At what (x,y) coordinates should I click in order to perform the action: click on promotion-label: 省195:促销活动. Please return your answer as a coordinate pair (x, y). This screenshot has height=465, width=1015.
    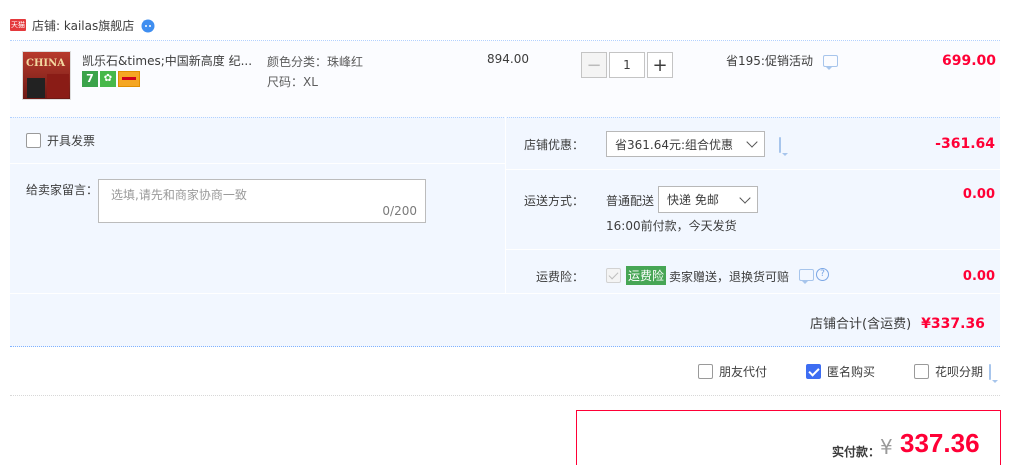
    Looking at the image, I should click on (769, 61).